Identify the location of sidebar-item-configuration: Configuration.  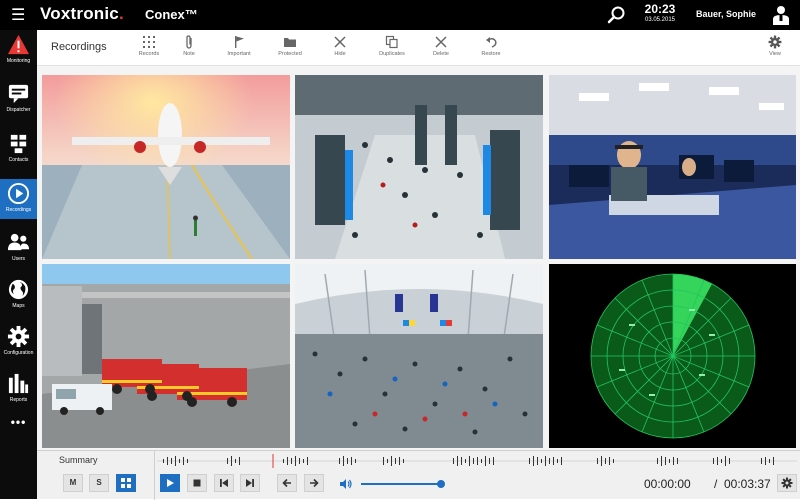
(18, 342).